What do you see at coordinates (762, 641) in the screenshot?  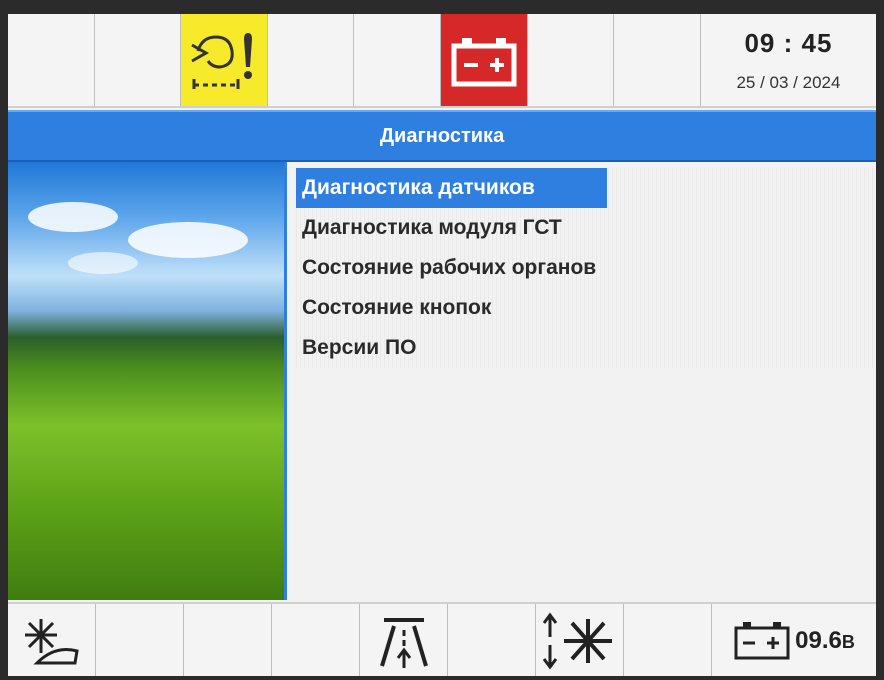 I see `battery-icon` at bounding box center [762, 641].